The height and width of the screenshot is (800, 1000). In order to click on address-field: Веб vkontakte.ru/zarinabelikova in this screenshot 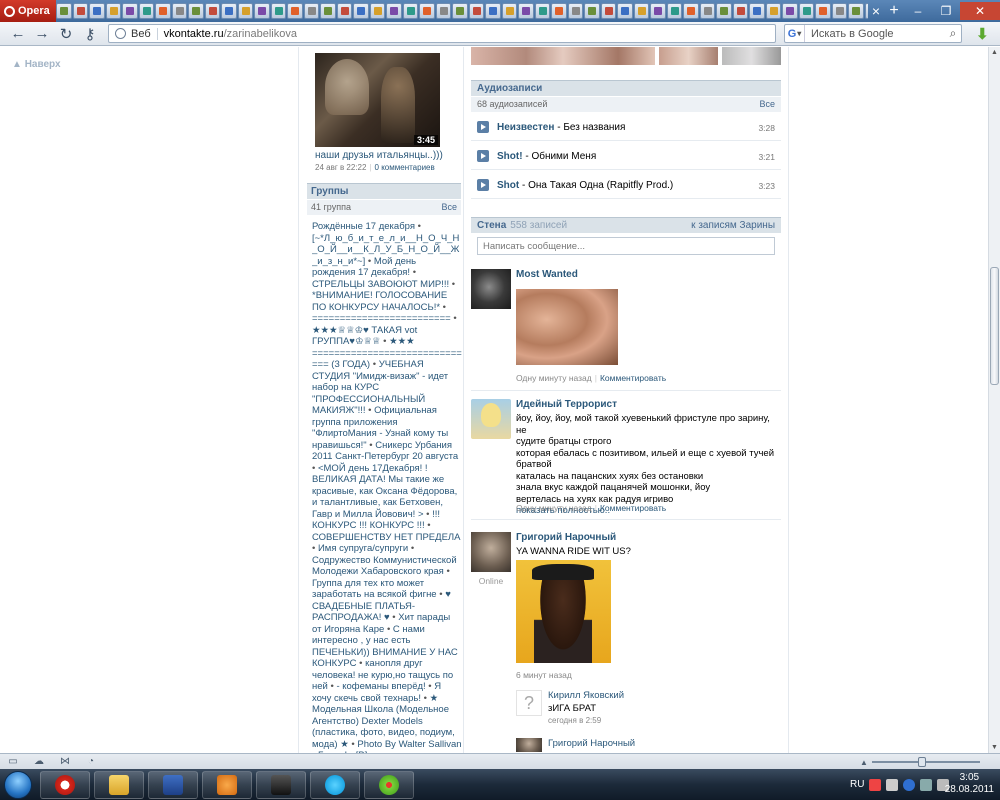, I will do `click(442, 33)`.